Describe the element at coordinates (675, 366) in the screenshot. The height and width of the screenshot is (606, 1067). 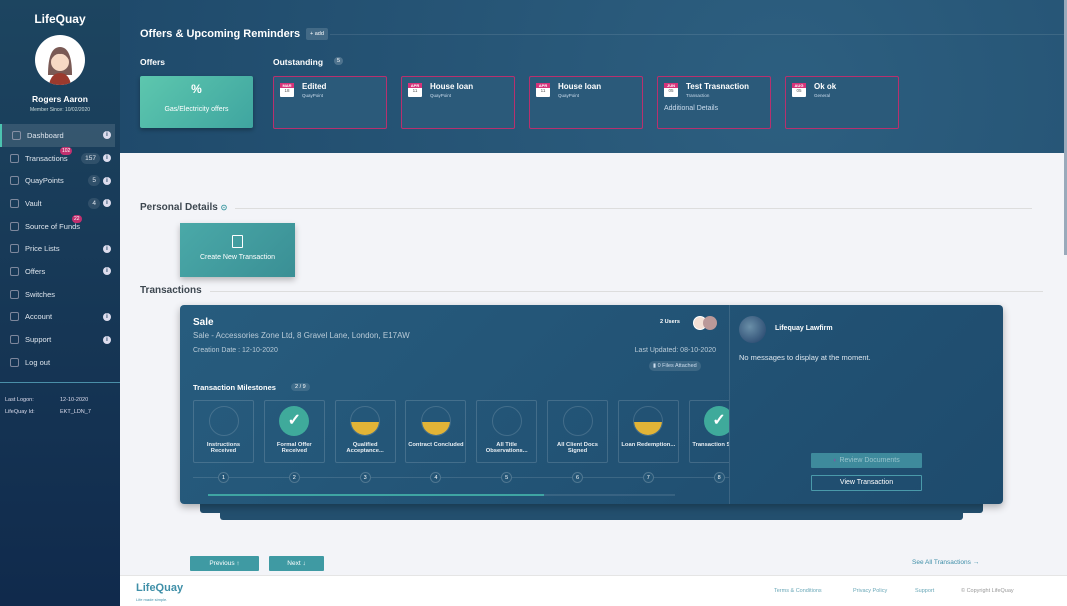
I see `files-attached: ▮ 0 Files Attached` at that location.